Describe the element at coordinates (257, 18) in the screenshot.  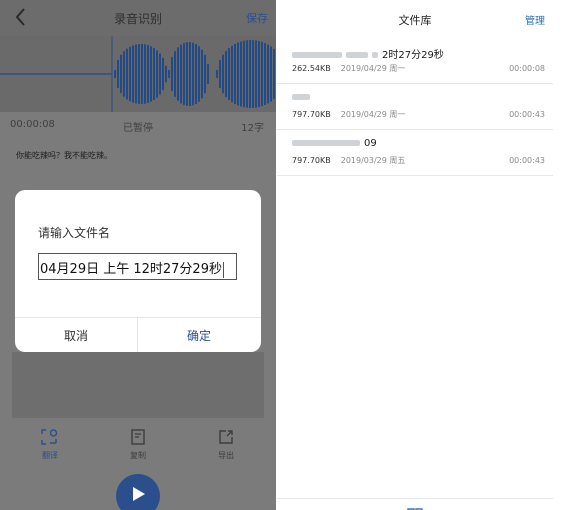
I see `save-button: 保存` at that location.